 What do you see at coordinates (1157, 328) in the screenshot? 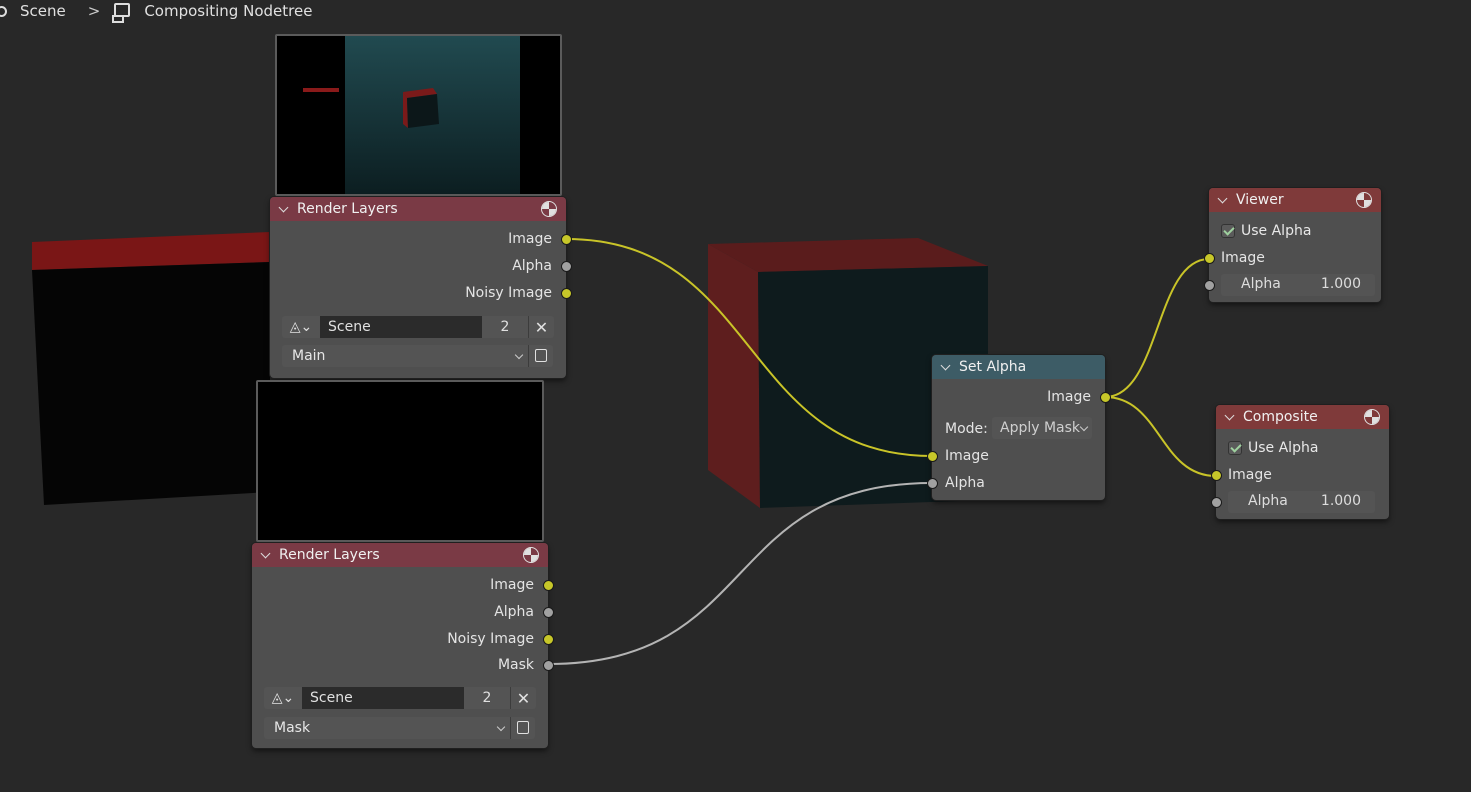
I see `link-setalpha-to-viewer` at bounding box center [1157, 328].